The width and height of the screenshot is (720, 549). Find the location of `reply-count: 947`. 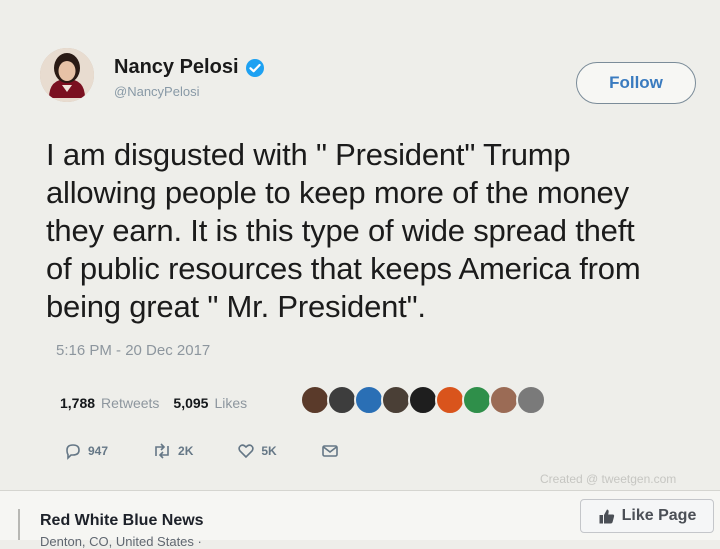

reply-count: 947 is located at coordinates (98, 451).